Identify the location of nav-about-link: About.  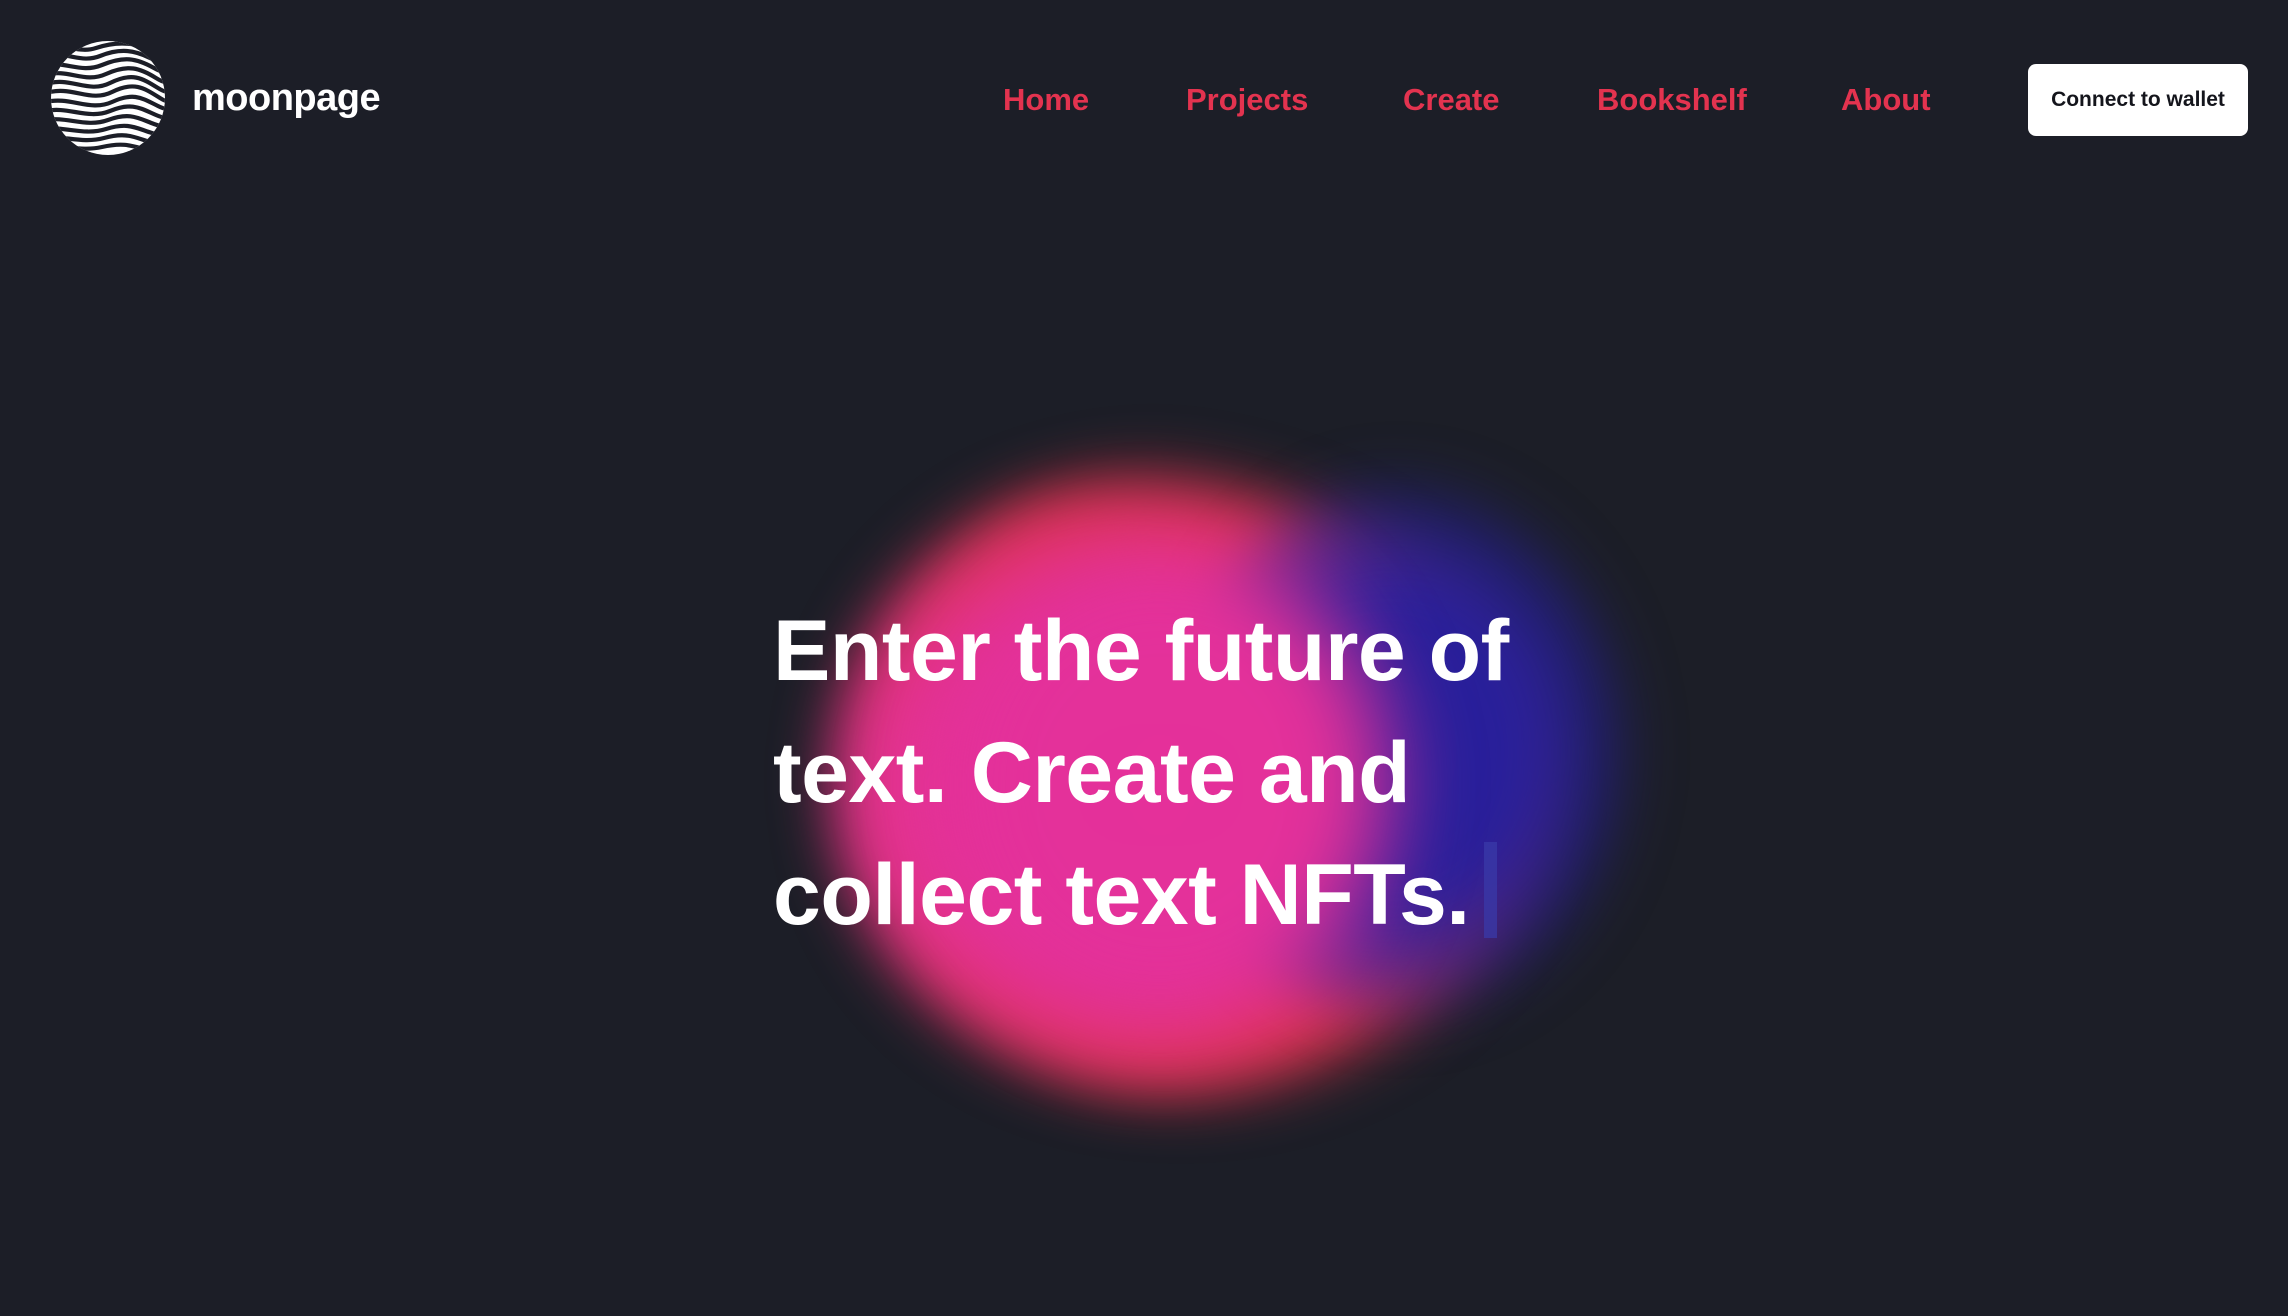
(1886, 100).